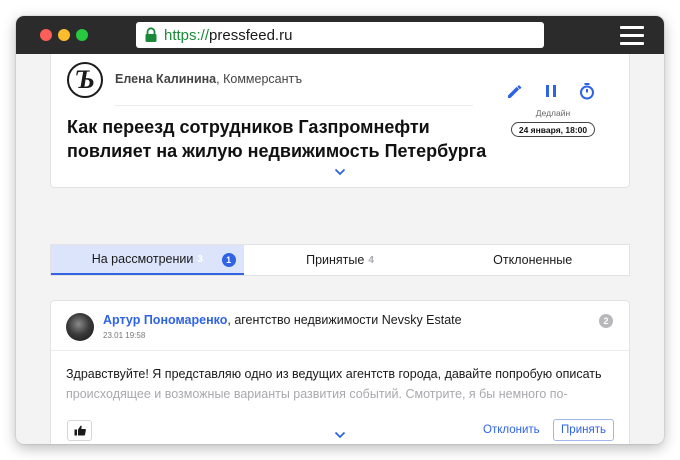 The width and height of the screenshot is (680, 460). I want to click on address-bar: https://pressfeed.ru, so click(340, 35).